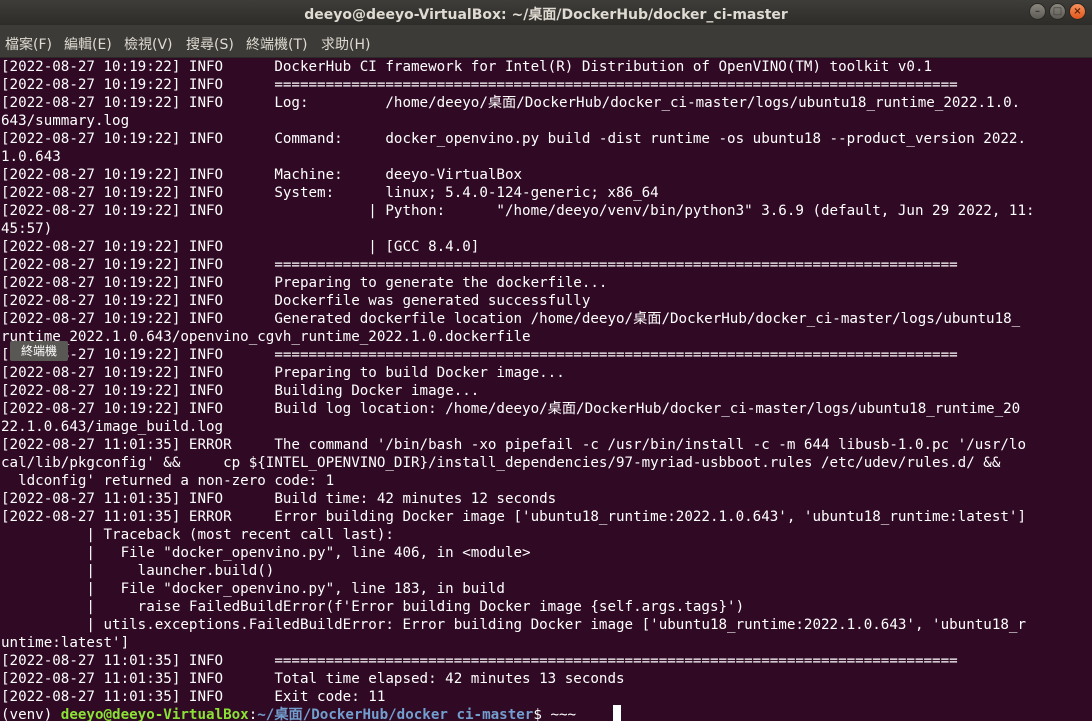 Image resolution: width=1092 pixels, height=721 pixels. What do you see at coordinates (617, 713) in the screenshot?
I see `text-cursor` at bounding box center [617, 713].